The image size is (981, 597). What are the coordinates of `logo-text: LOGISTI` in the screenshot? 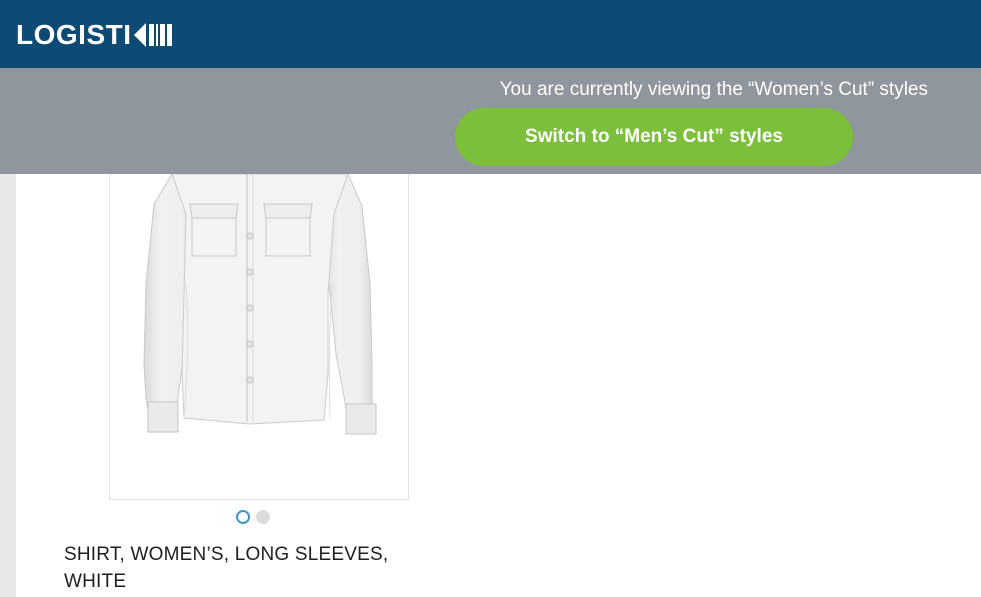 It's located at (74, 34).